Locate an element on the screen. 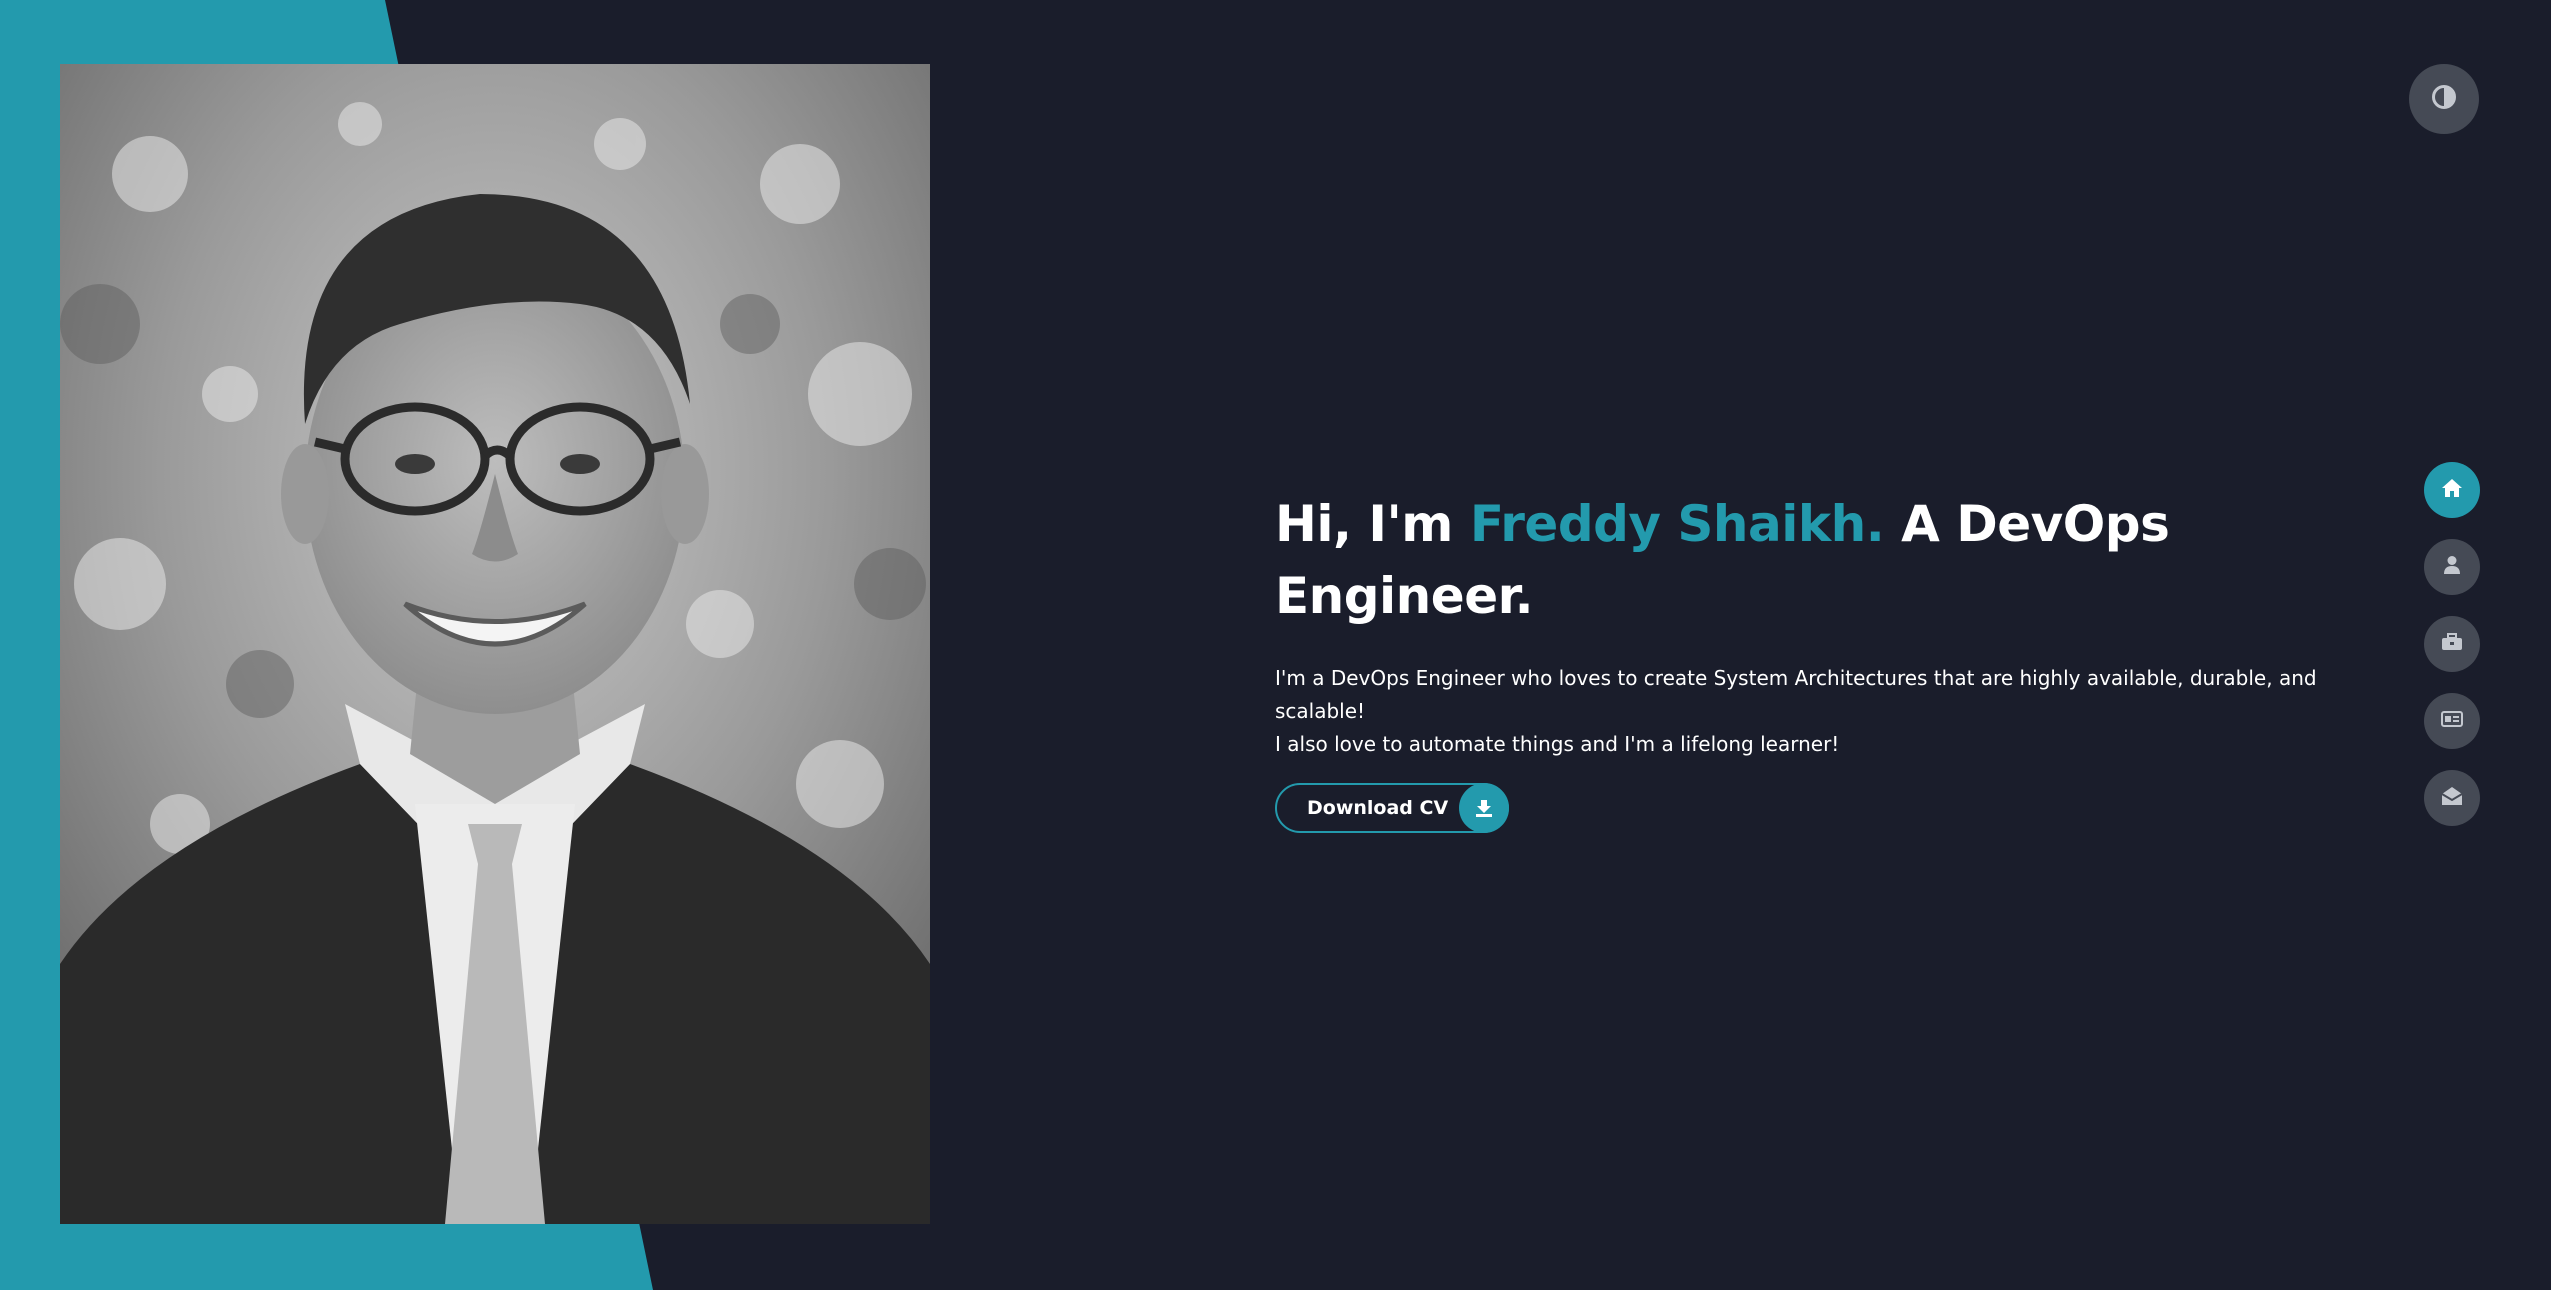 The height and width of the screenshot is (1290, 2551). download-cv-button: Download CV is located at coordinates (1392, 808).